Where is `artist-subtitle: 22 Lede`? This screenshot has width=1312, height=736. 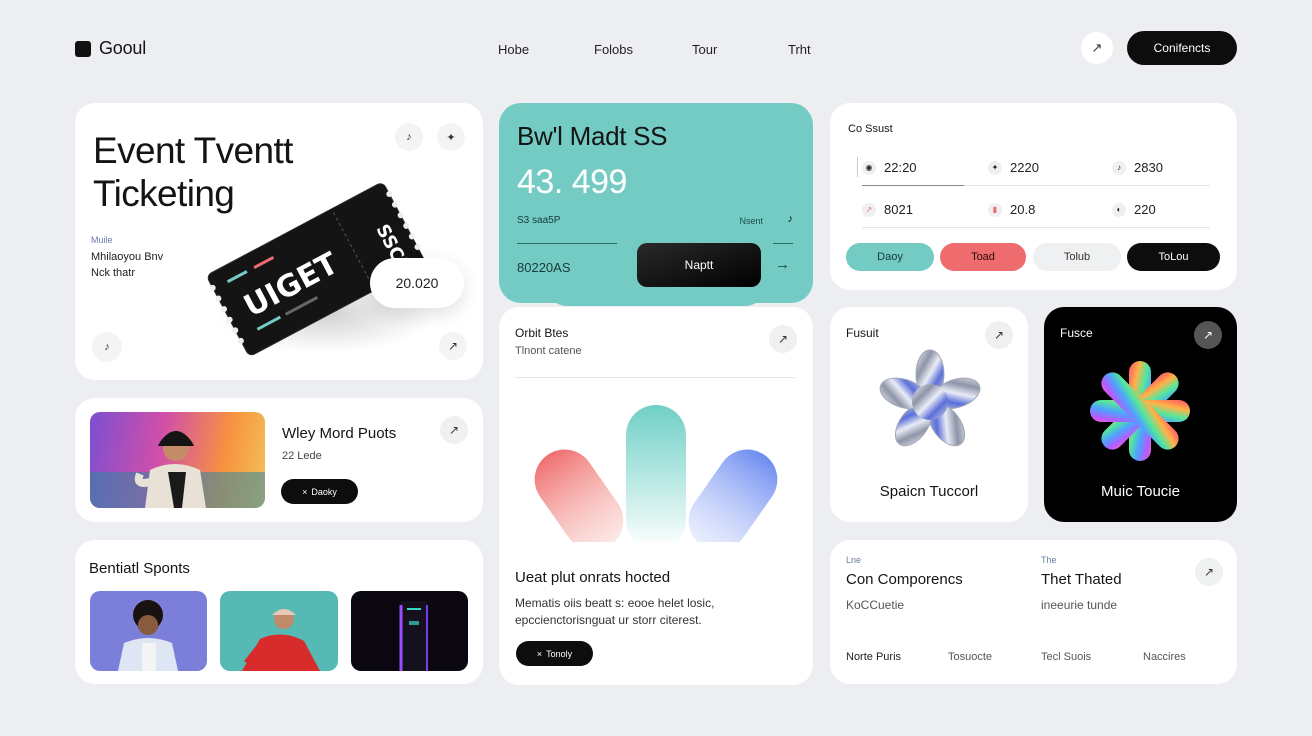 artist-subtitle: 22 Lede is located at coordinates (302, 456).